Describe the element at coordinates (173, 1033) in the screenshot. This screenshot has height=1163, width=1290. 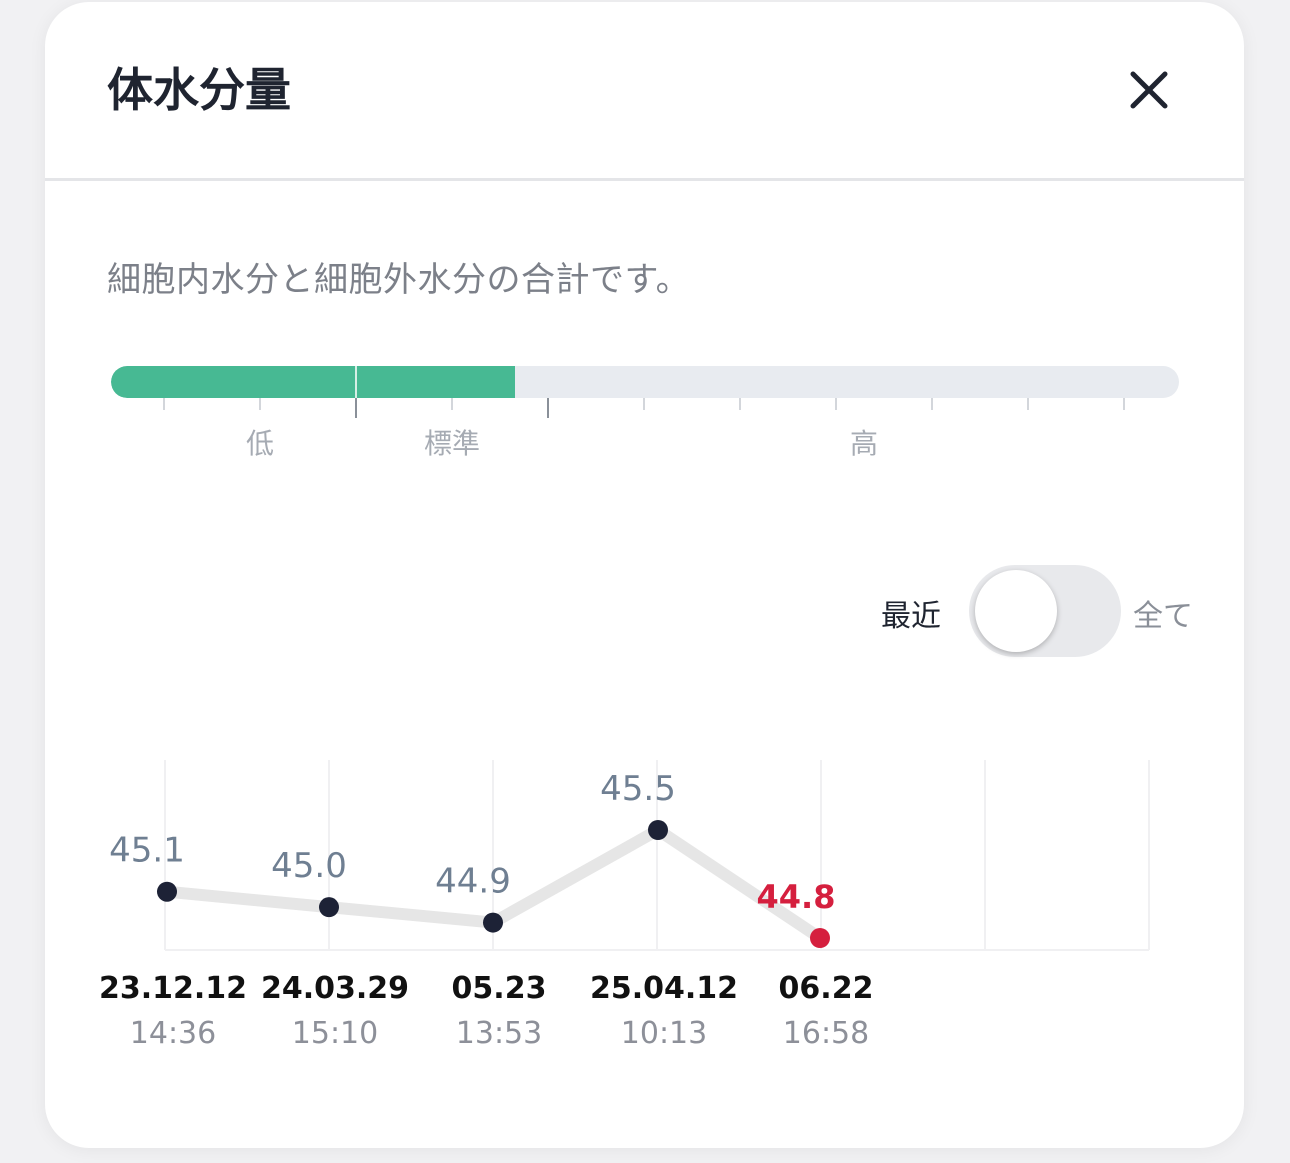
I see `x-time-label: 14:36` at that location.